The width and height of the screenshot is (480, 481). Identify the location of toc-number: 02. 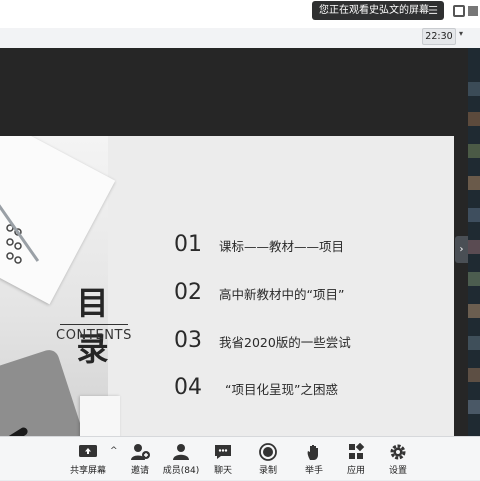
(188, 292).